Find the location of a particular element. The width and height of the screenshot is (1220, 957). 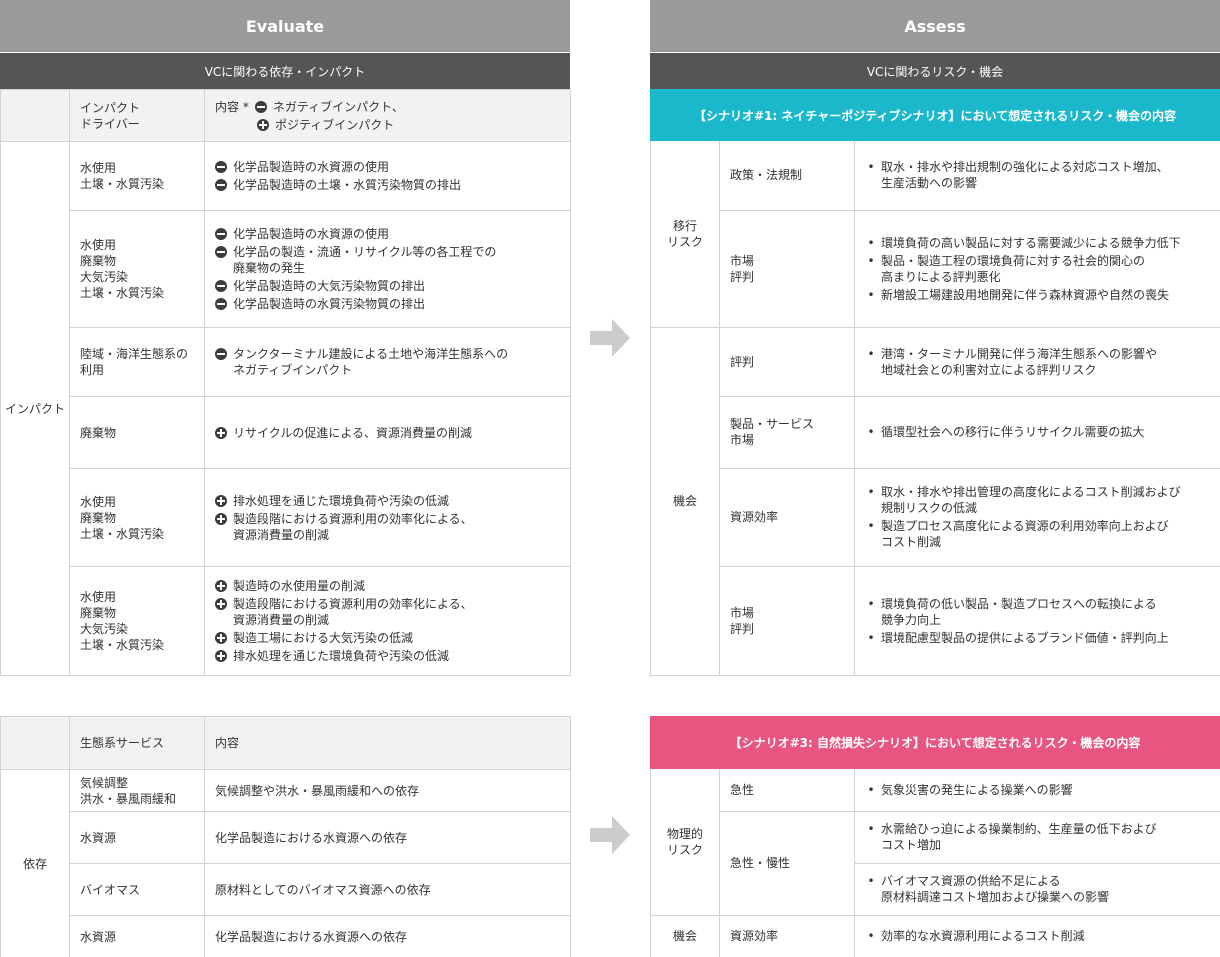

risk-content-cell: • バイオマス資源の供給不足による 原材料調達コスト増加および操業への影響 is located at coordinates (1037, 889).